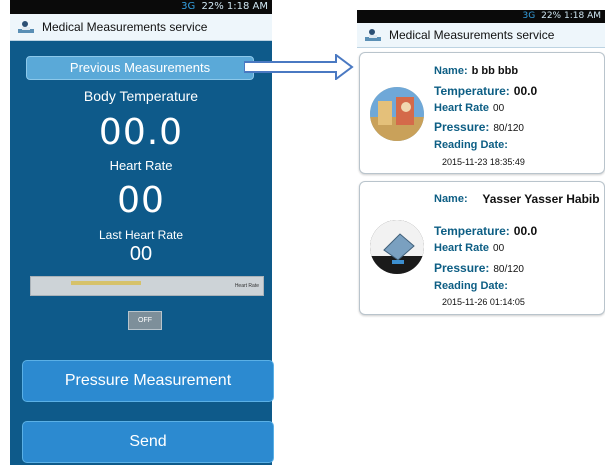 The image size is (605, 465). Describe the element at coordinates (141, 200) in the screenshot. I see `heart-rate-value: 00` at that location.